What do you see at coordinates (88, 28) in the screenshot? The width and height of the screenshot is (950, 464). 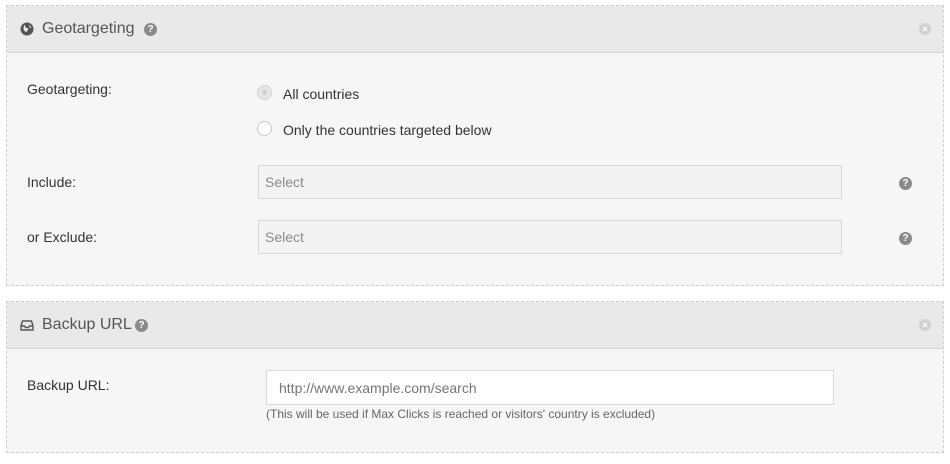 I see `geotargeting-title: Geotargeting` at bounding box center [88, 28].